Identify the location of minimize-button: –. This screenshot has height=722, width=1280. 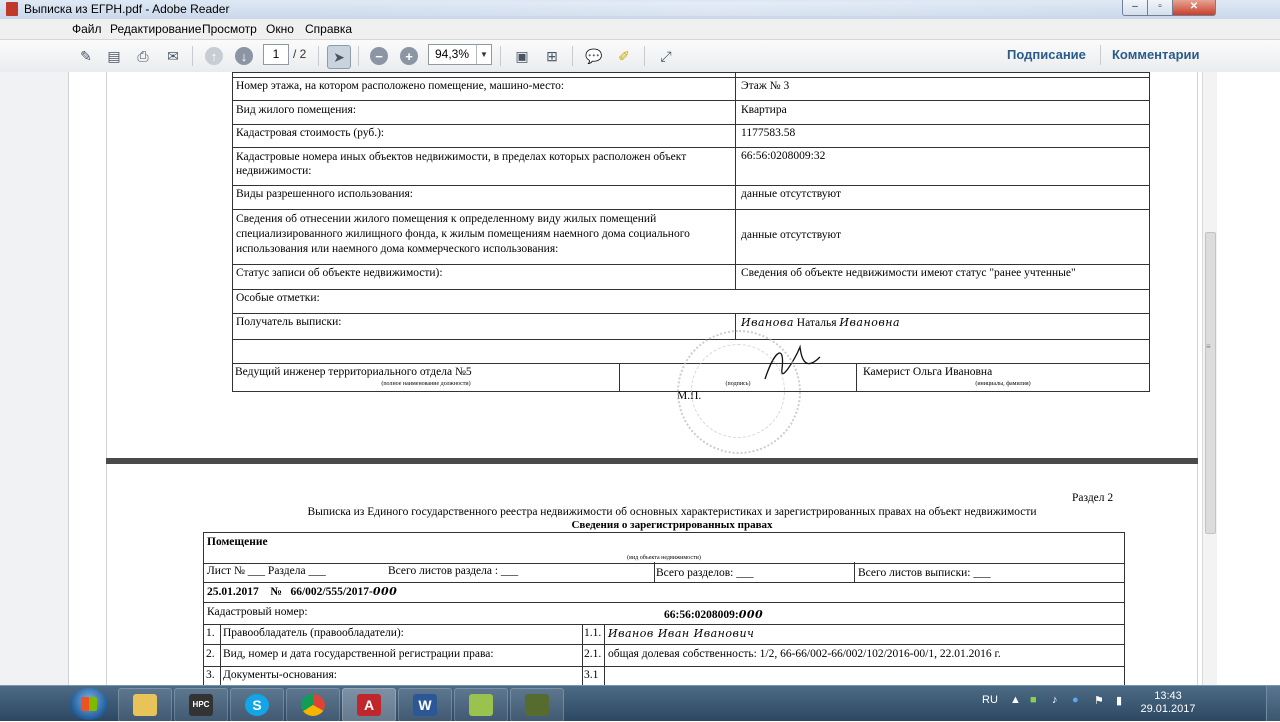
(1135, 8).